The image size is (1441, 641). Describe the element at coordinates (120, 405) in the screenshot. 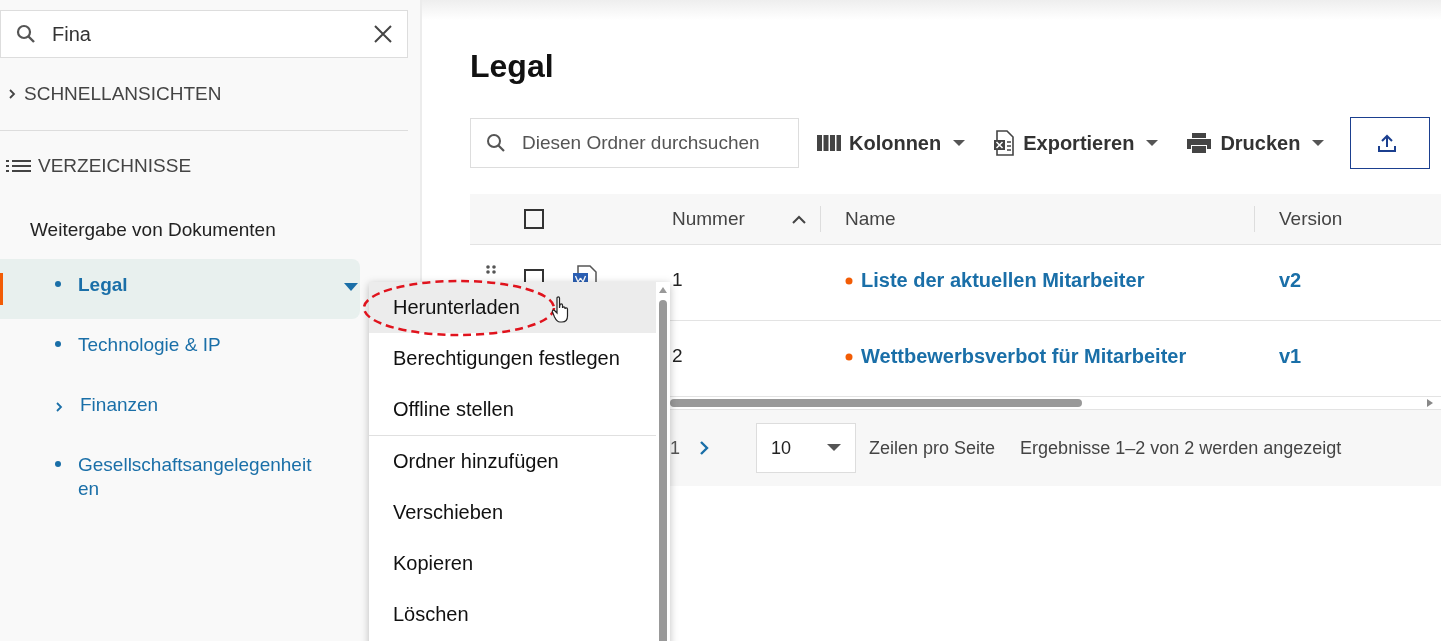

I see `folder-label: Finanzen` at that location.